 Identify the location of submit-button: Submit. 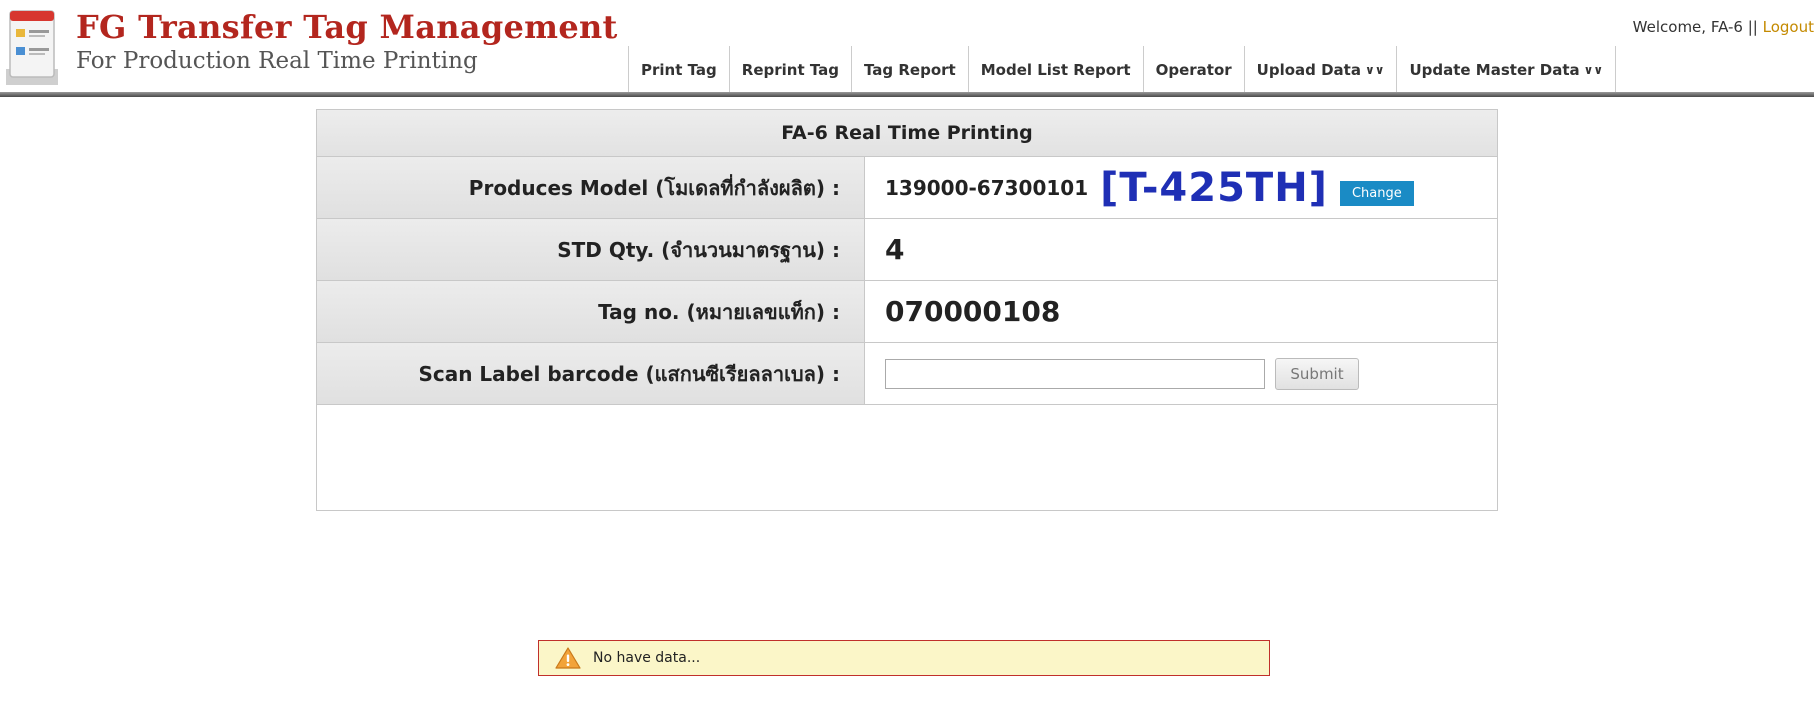
(1317, 373).